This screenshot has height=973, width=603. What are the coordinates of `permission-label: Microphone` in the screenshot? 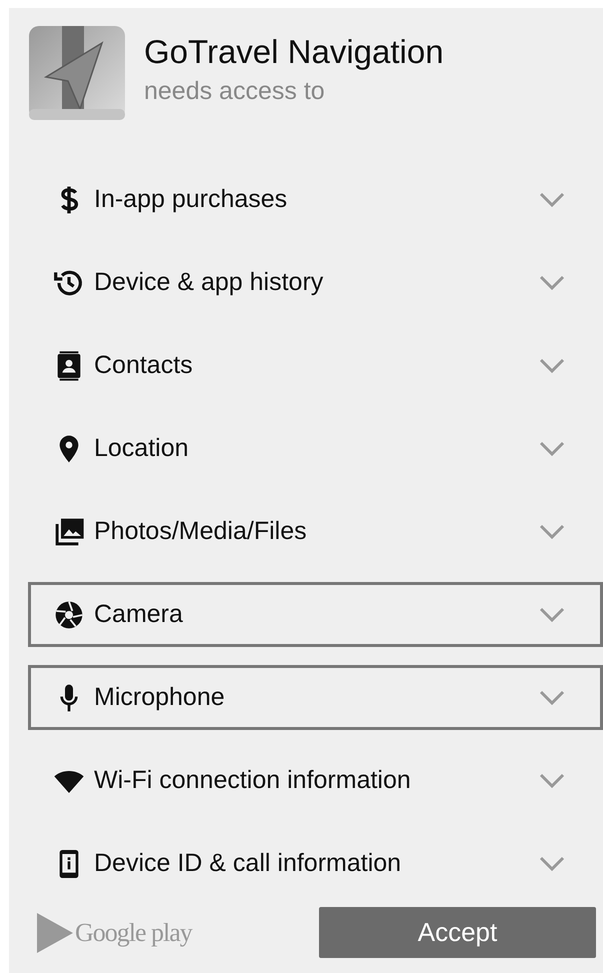 It's located at (160, 697).